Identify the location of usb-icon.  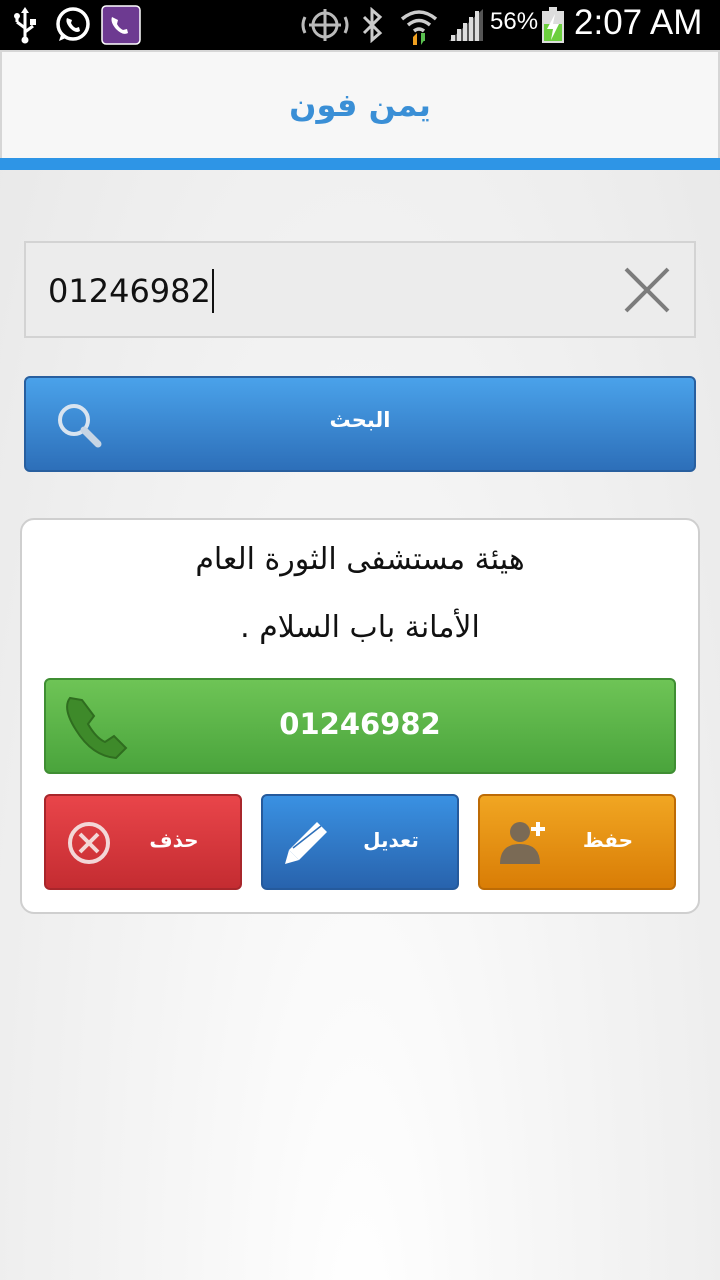
(25, 25).